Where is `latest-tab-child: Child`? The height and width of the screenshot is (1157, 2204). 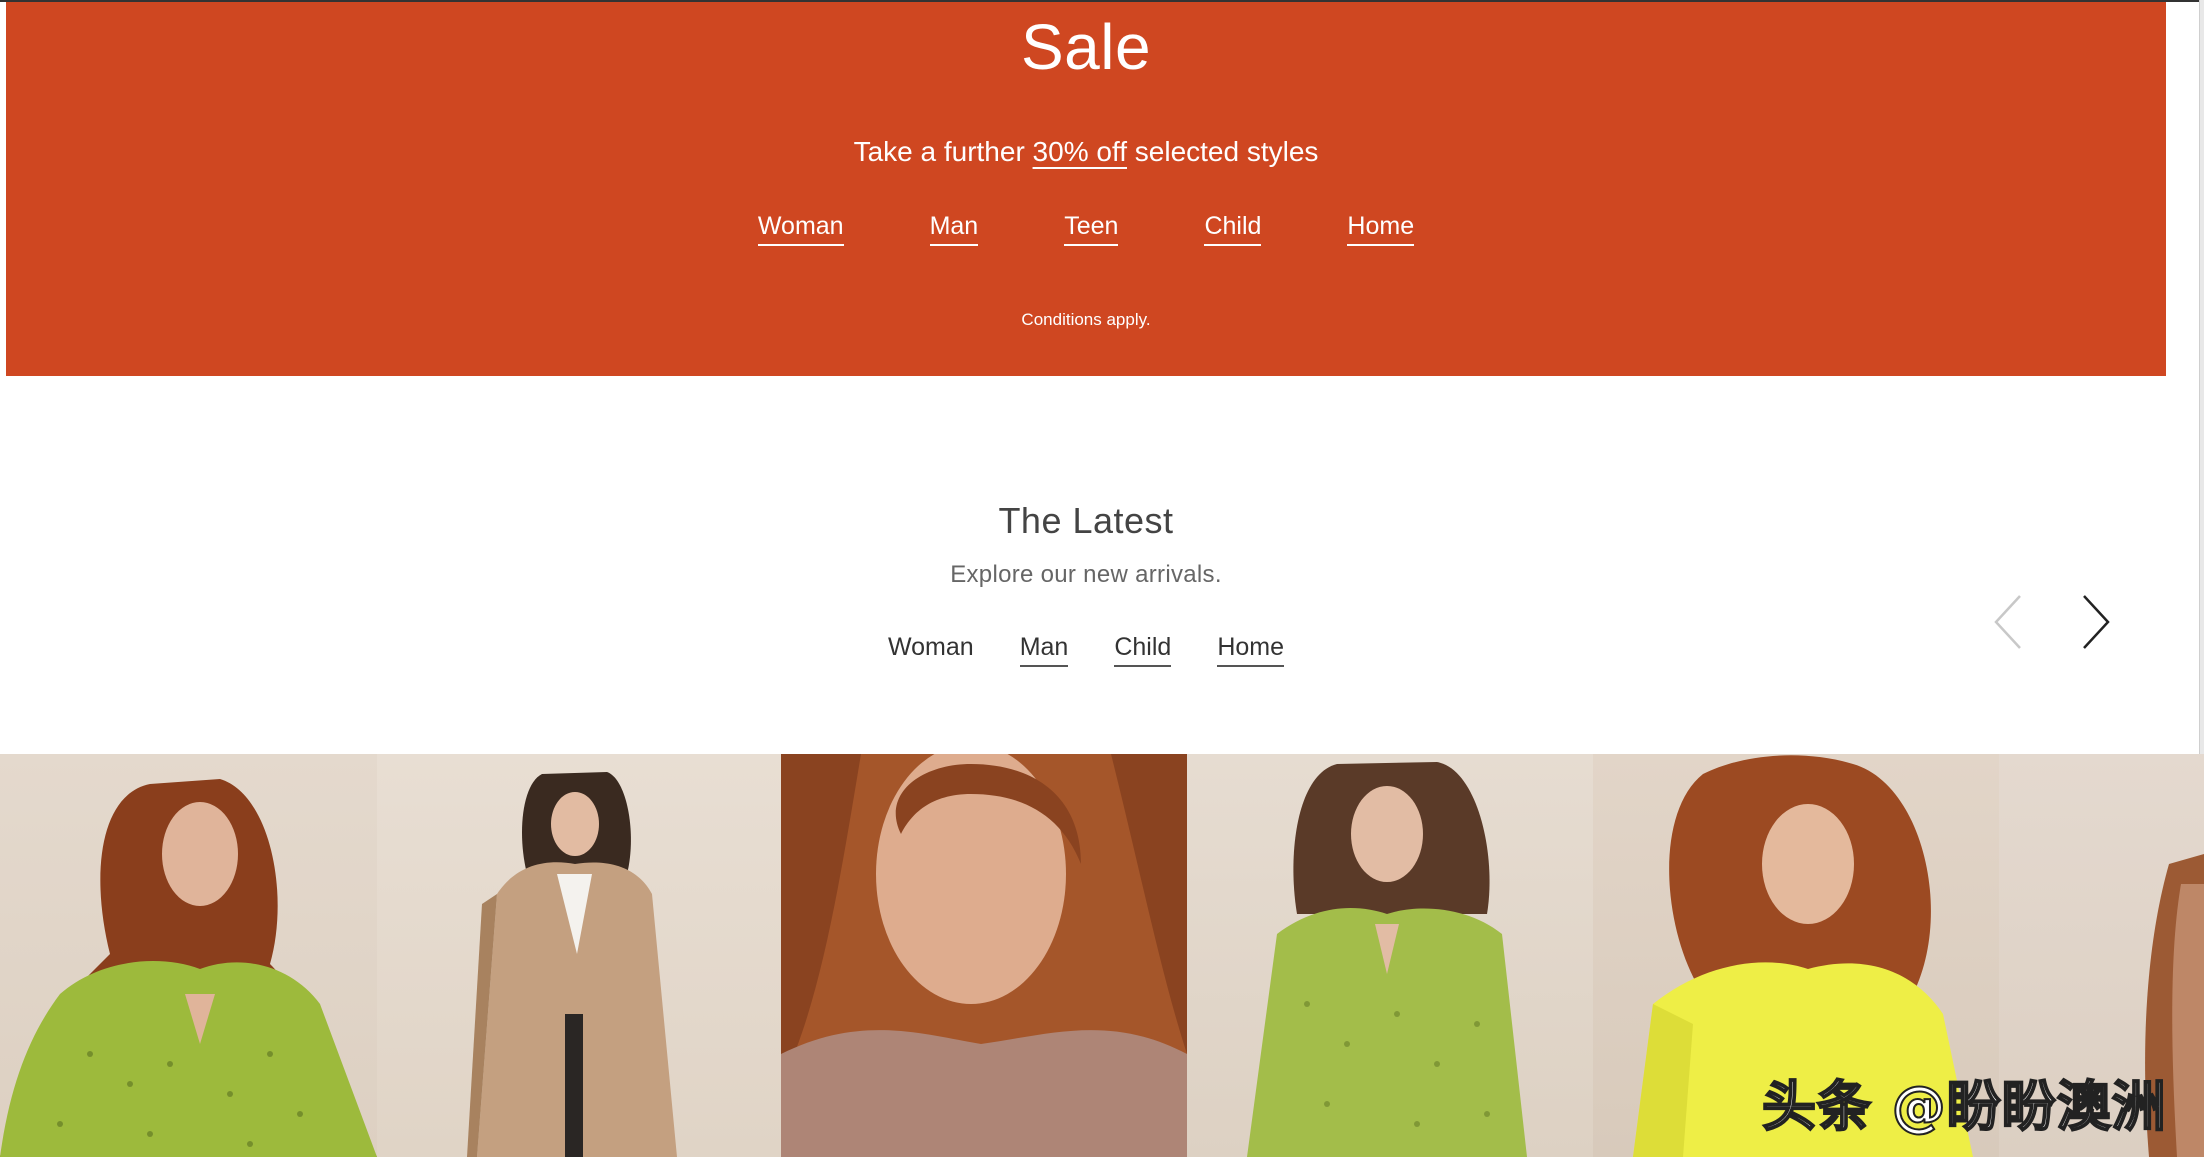 latest-tab-child: Child is located at coordinates (1143, 650).